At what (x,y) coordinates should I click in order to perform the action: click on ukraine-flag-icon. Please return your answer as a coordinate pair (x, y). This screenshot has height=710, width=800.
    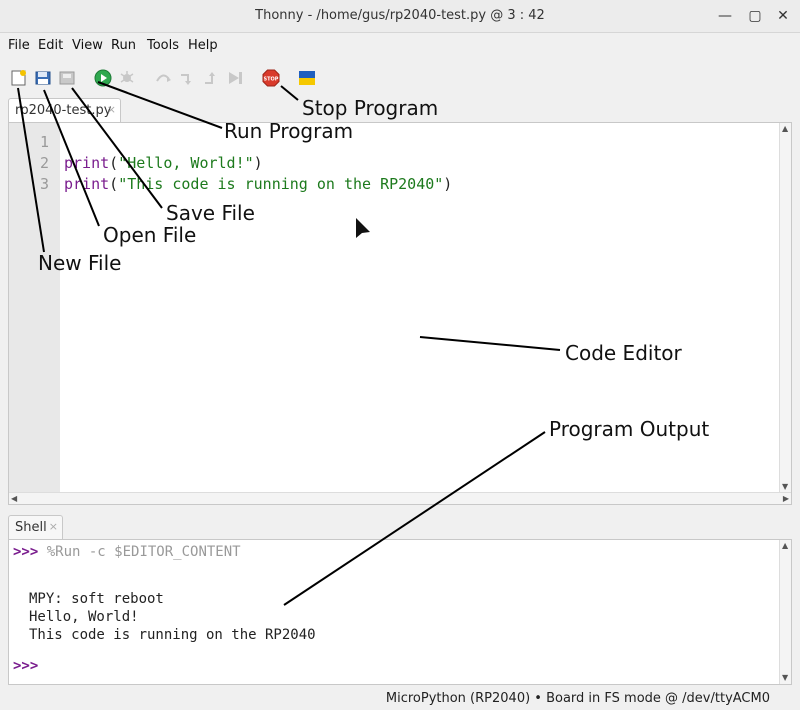
    Looking at the image, I should click on (307, 78).